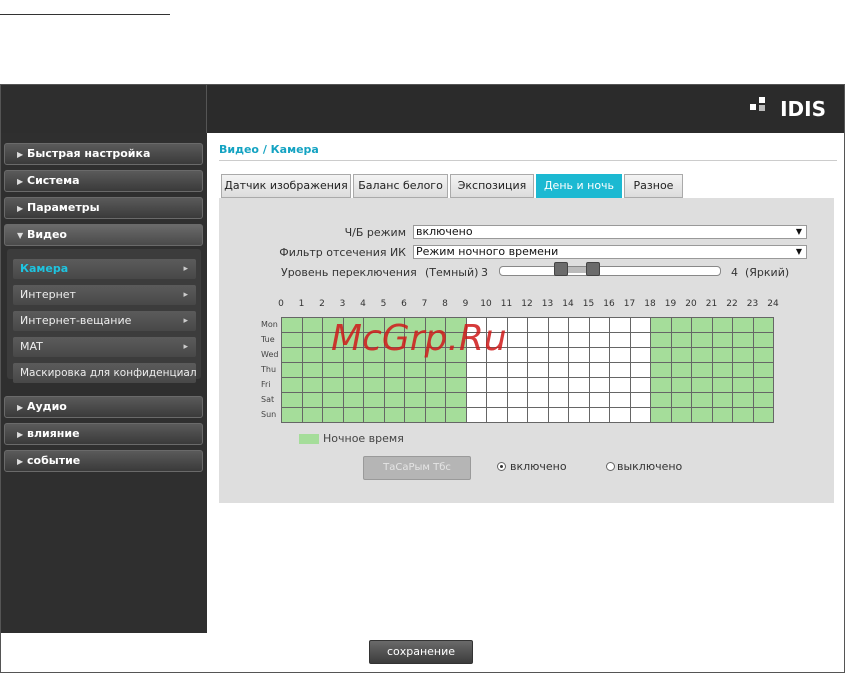 The width and height of the screenshot is (845, 673). What do you see at coordinates (104, 373) in the screenshot?
I see `submenu-item-privacy-mask: Маскировка для конфиденциальн` at bounding box center [104, 373].